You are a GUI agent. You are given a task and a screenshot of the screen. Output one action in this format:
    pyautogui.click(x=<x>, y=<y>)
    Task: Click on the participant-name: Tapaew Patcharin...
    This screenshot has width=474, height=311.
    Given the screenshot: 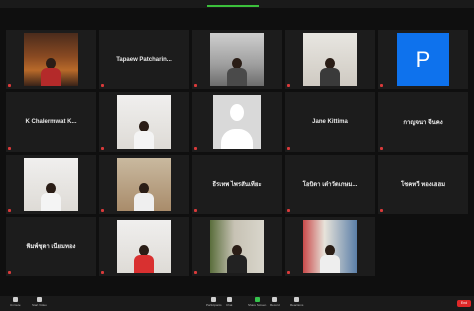 What is the action you would take?
    pyautogui.click(x=144, y=59)
    